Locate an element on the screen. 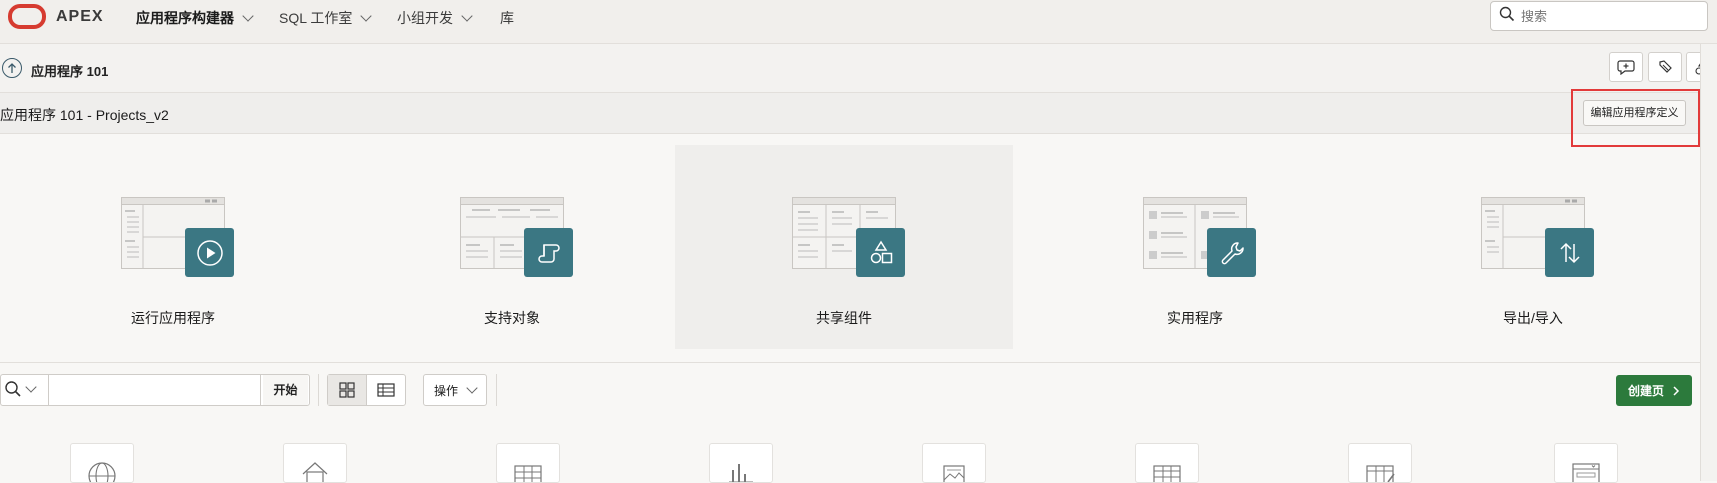 This screenshot has width=1717, height=483. add-comment-button is located at coordinates (1626, 67).